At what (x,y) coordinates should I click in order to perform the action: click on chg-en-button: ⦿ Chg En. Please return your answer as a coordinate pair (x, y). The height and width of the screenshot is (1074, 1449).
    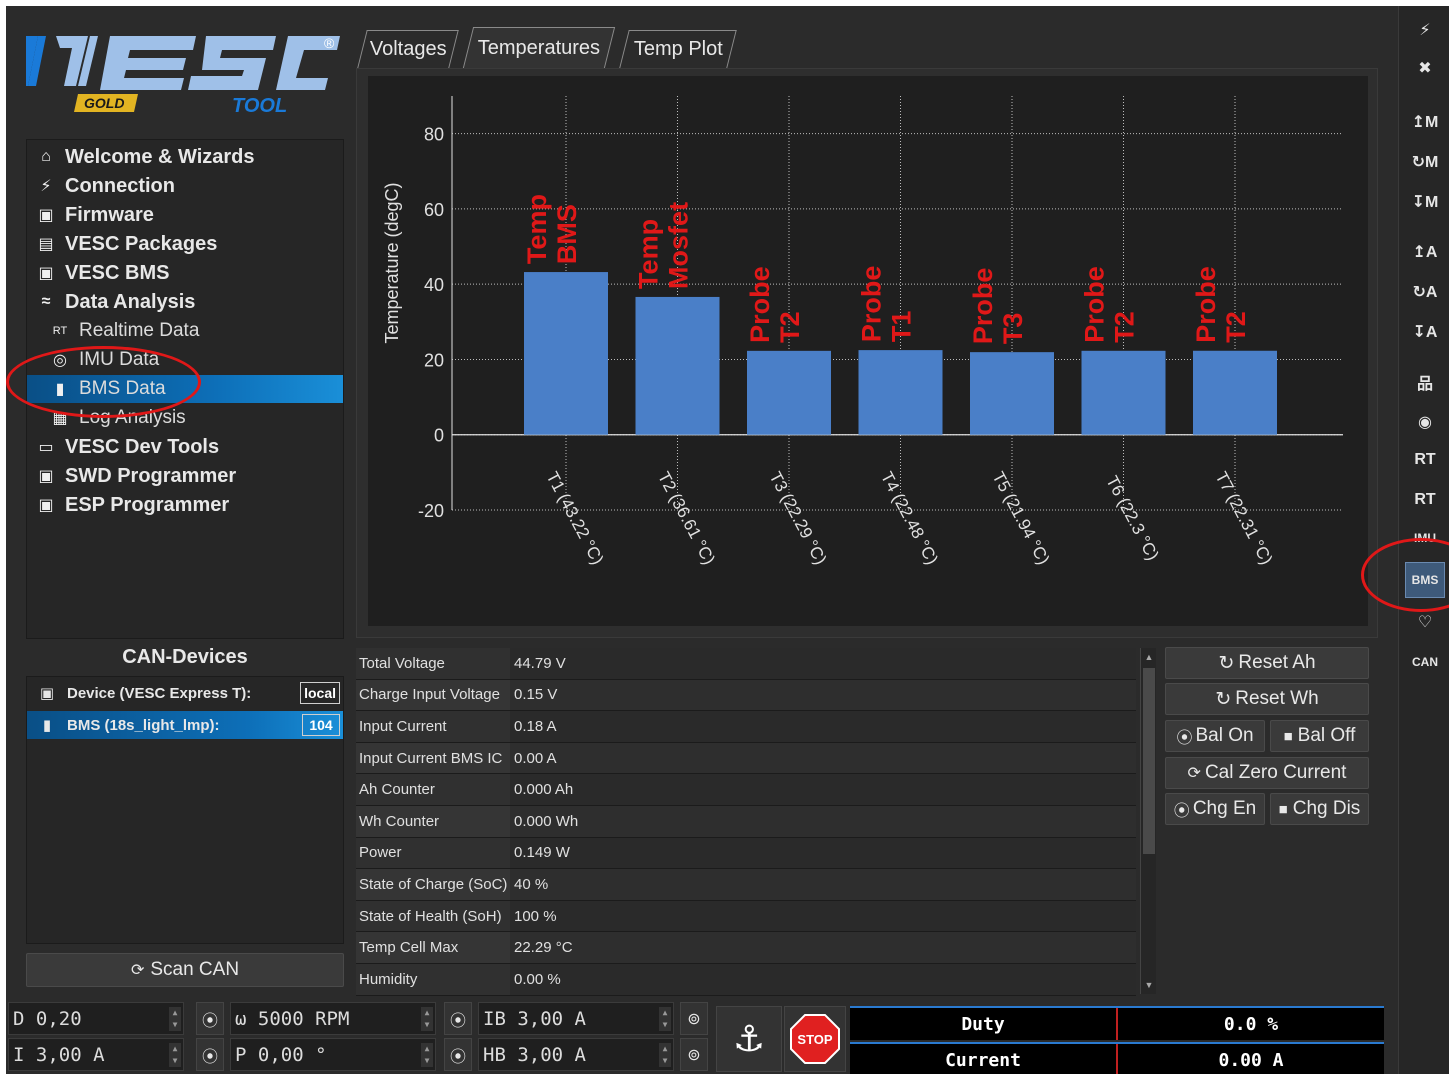
    Looking at the image, I should click on (1215, 809).